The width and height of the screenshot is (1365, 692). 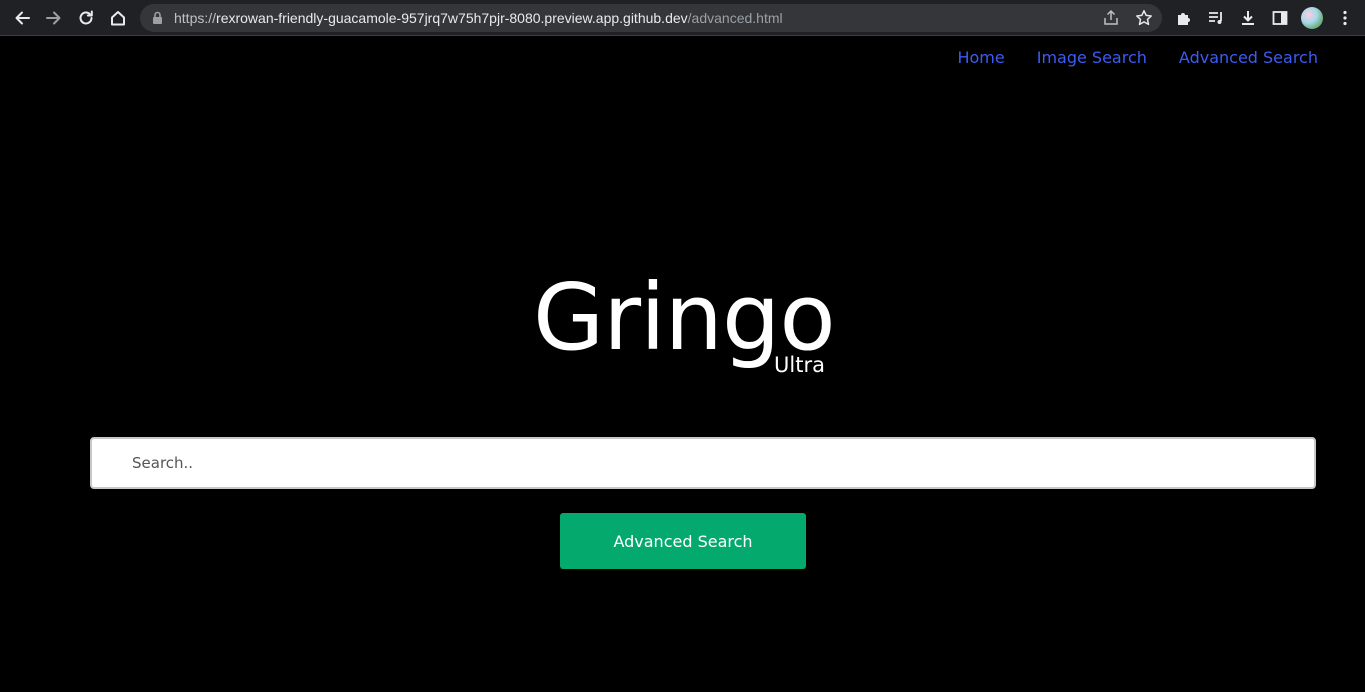 I want to click on media-queue-icon, so click(x=1216, y=18).